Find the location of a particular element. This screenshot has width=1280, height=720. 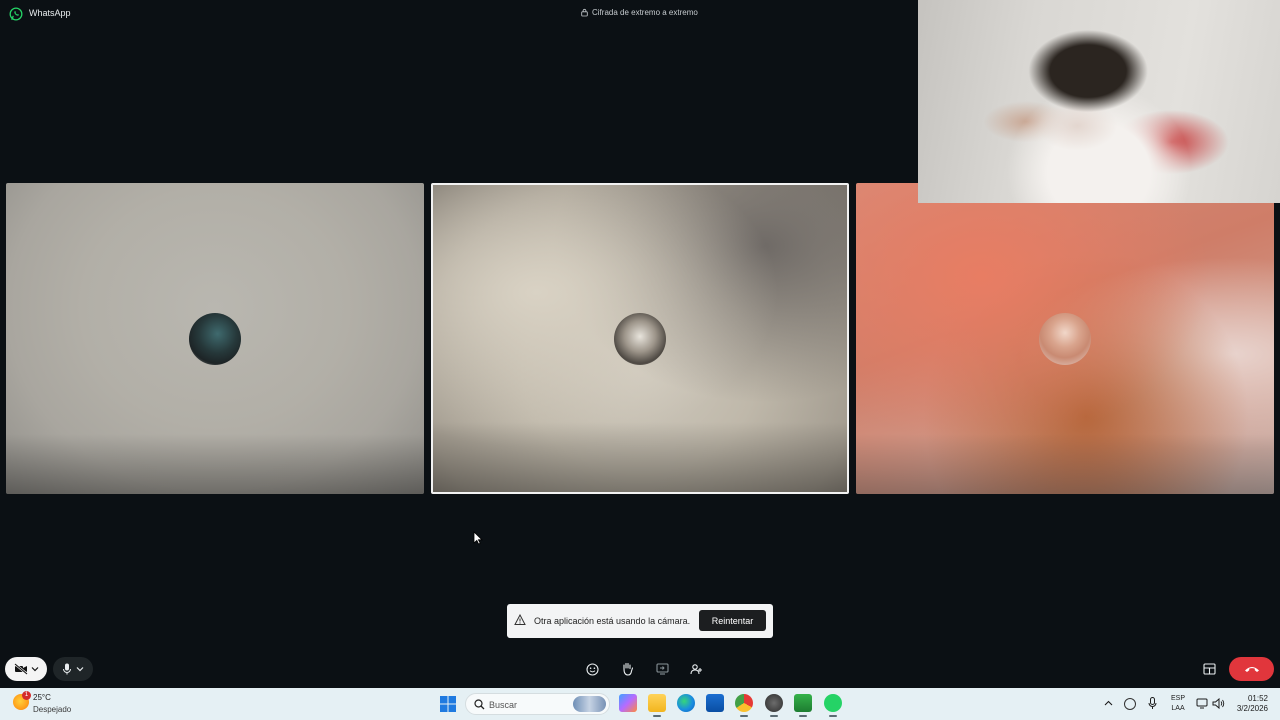

raise-hand-button is located at coordinates (627, 669).